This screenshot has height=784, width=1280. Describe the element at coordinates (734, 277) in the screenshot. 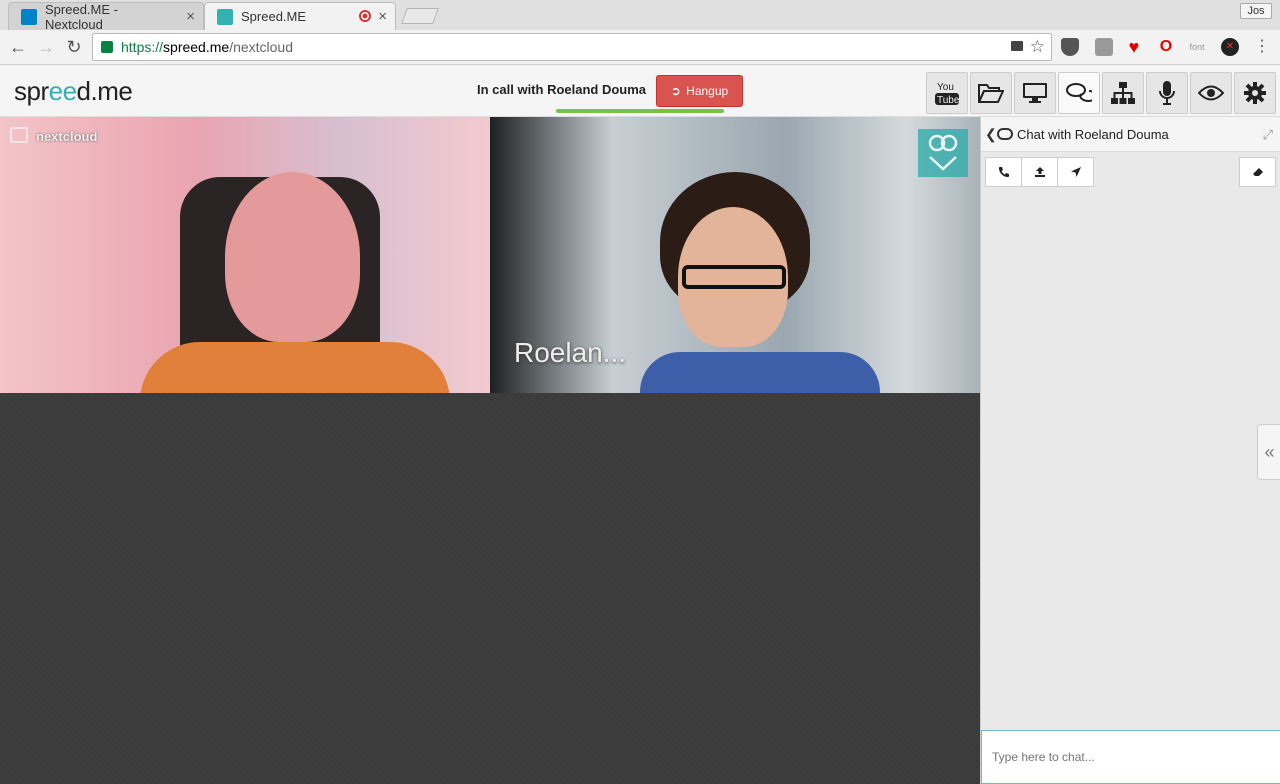

I see `remote-participant-glasses` at that location.